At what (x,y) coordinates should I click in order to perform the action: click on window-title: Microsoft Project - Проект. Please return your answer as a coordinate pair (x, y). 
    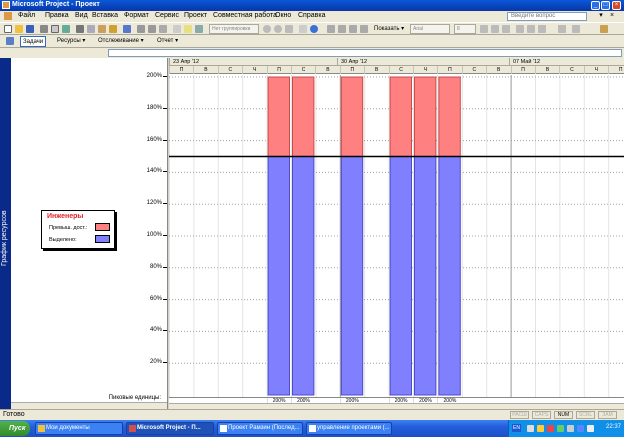
    Looking at the image, I should click on (56, 4).